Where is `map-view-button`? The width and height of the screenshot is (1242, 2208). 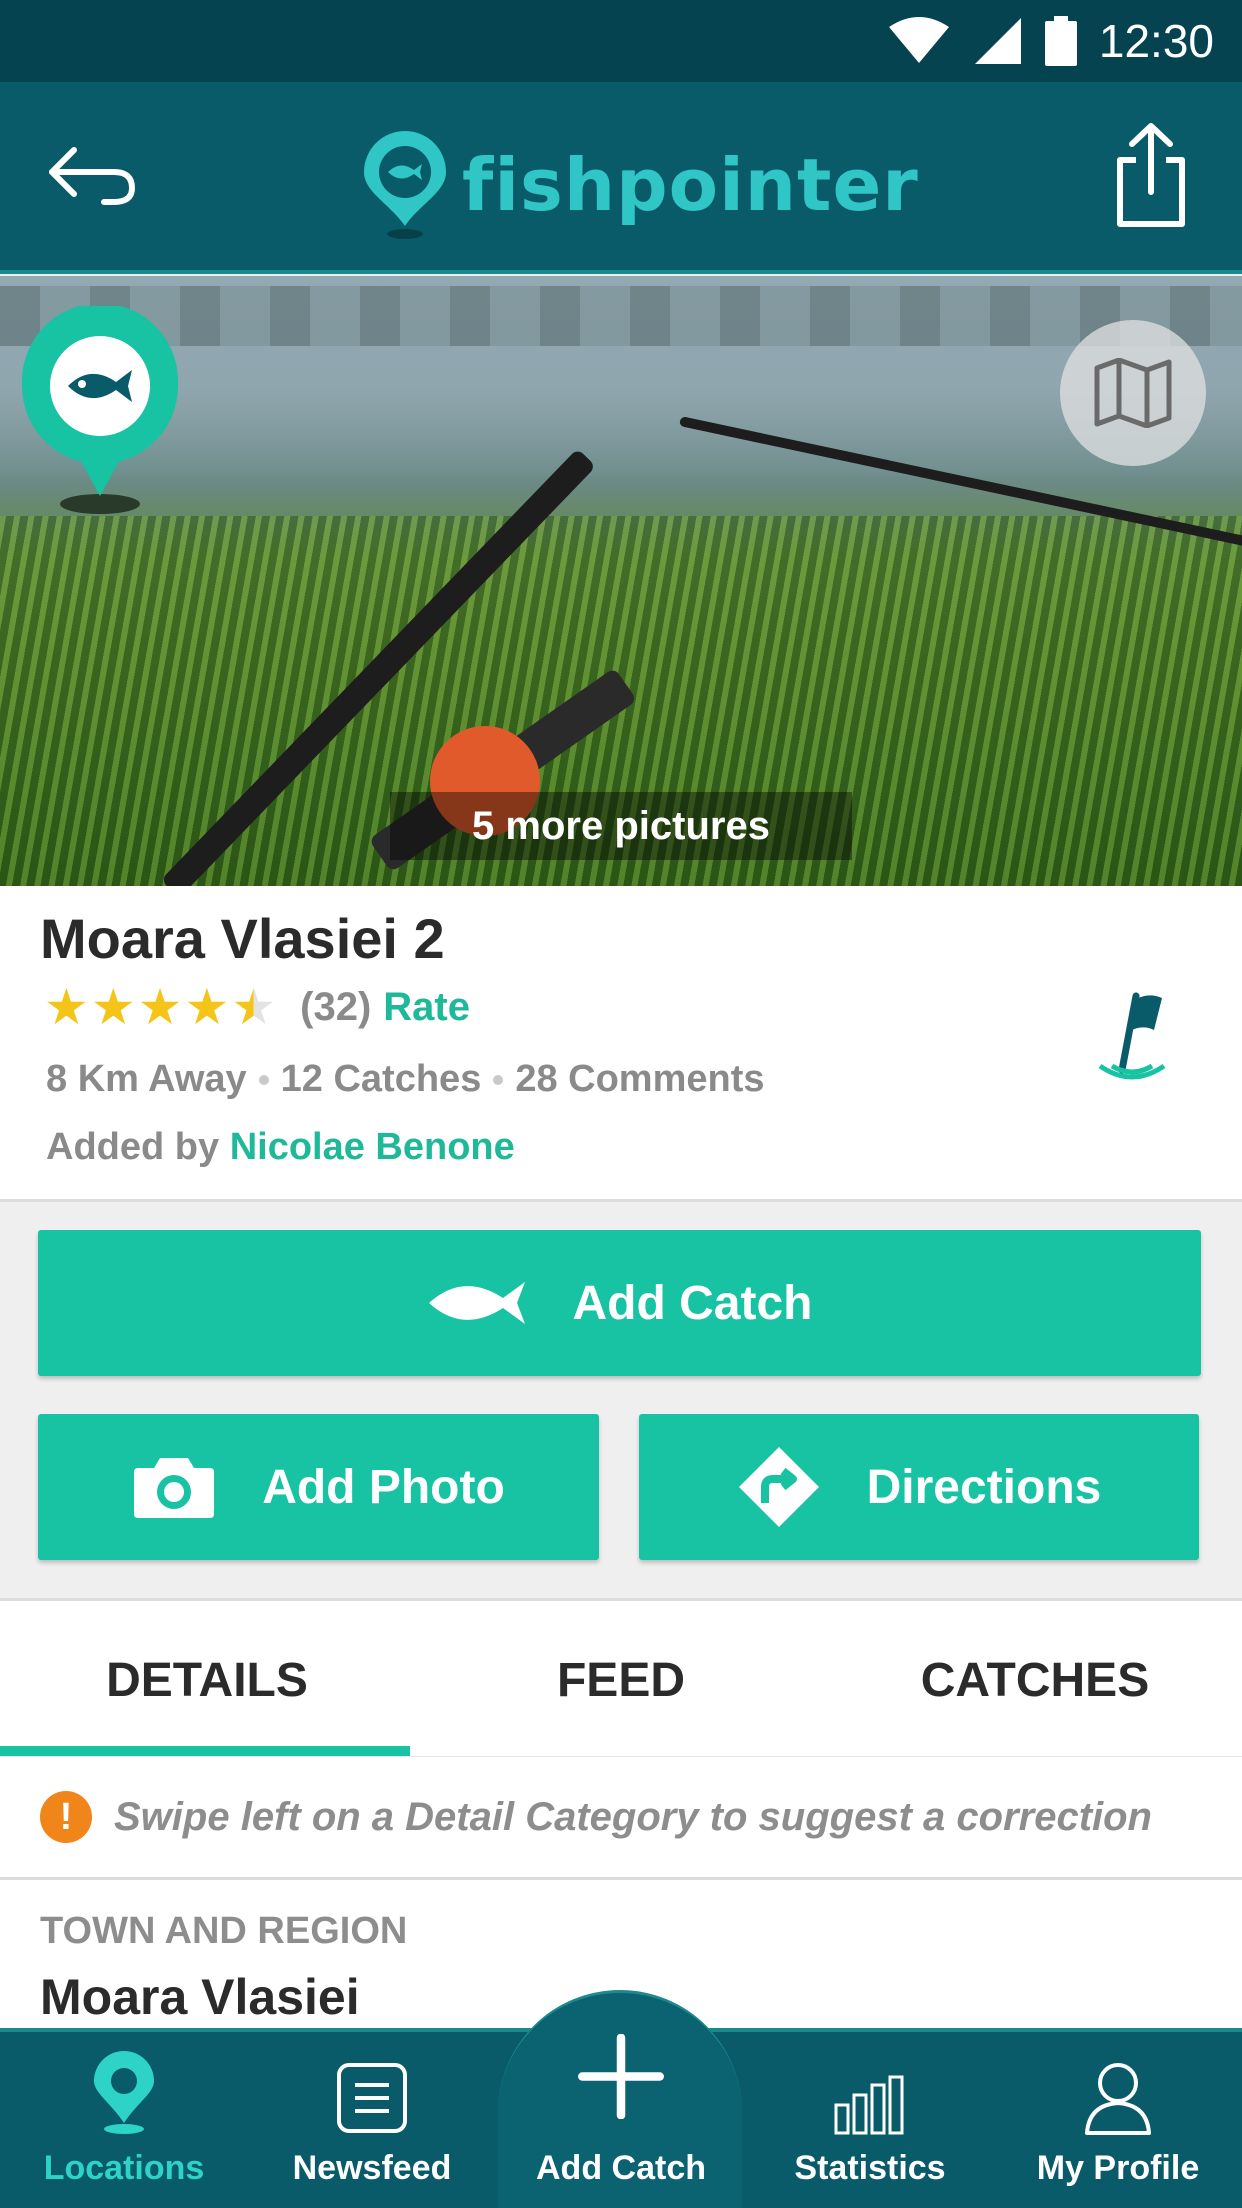
map-view-button is located at coordinates (1133, 393).